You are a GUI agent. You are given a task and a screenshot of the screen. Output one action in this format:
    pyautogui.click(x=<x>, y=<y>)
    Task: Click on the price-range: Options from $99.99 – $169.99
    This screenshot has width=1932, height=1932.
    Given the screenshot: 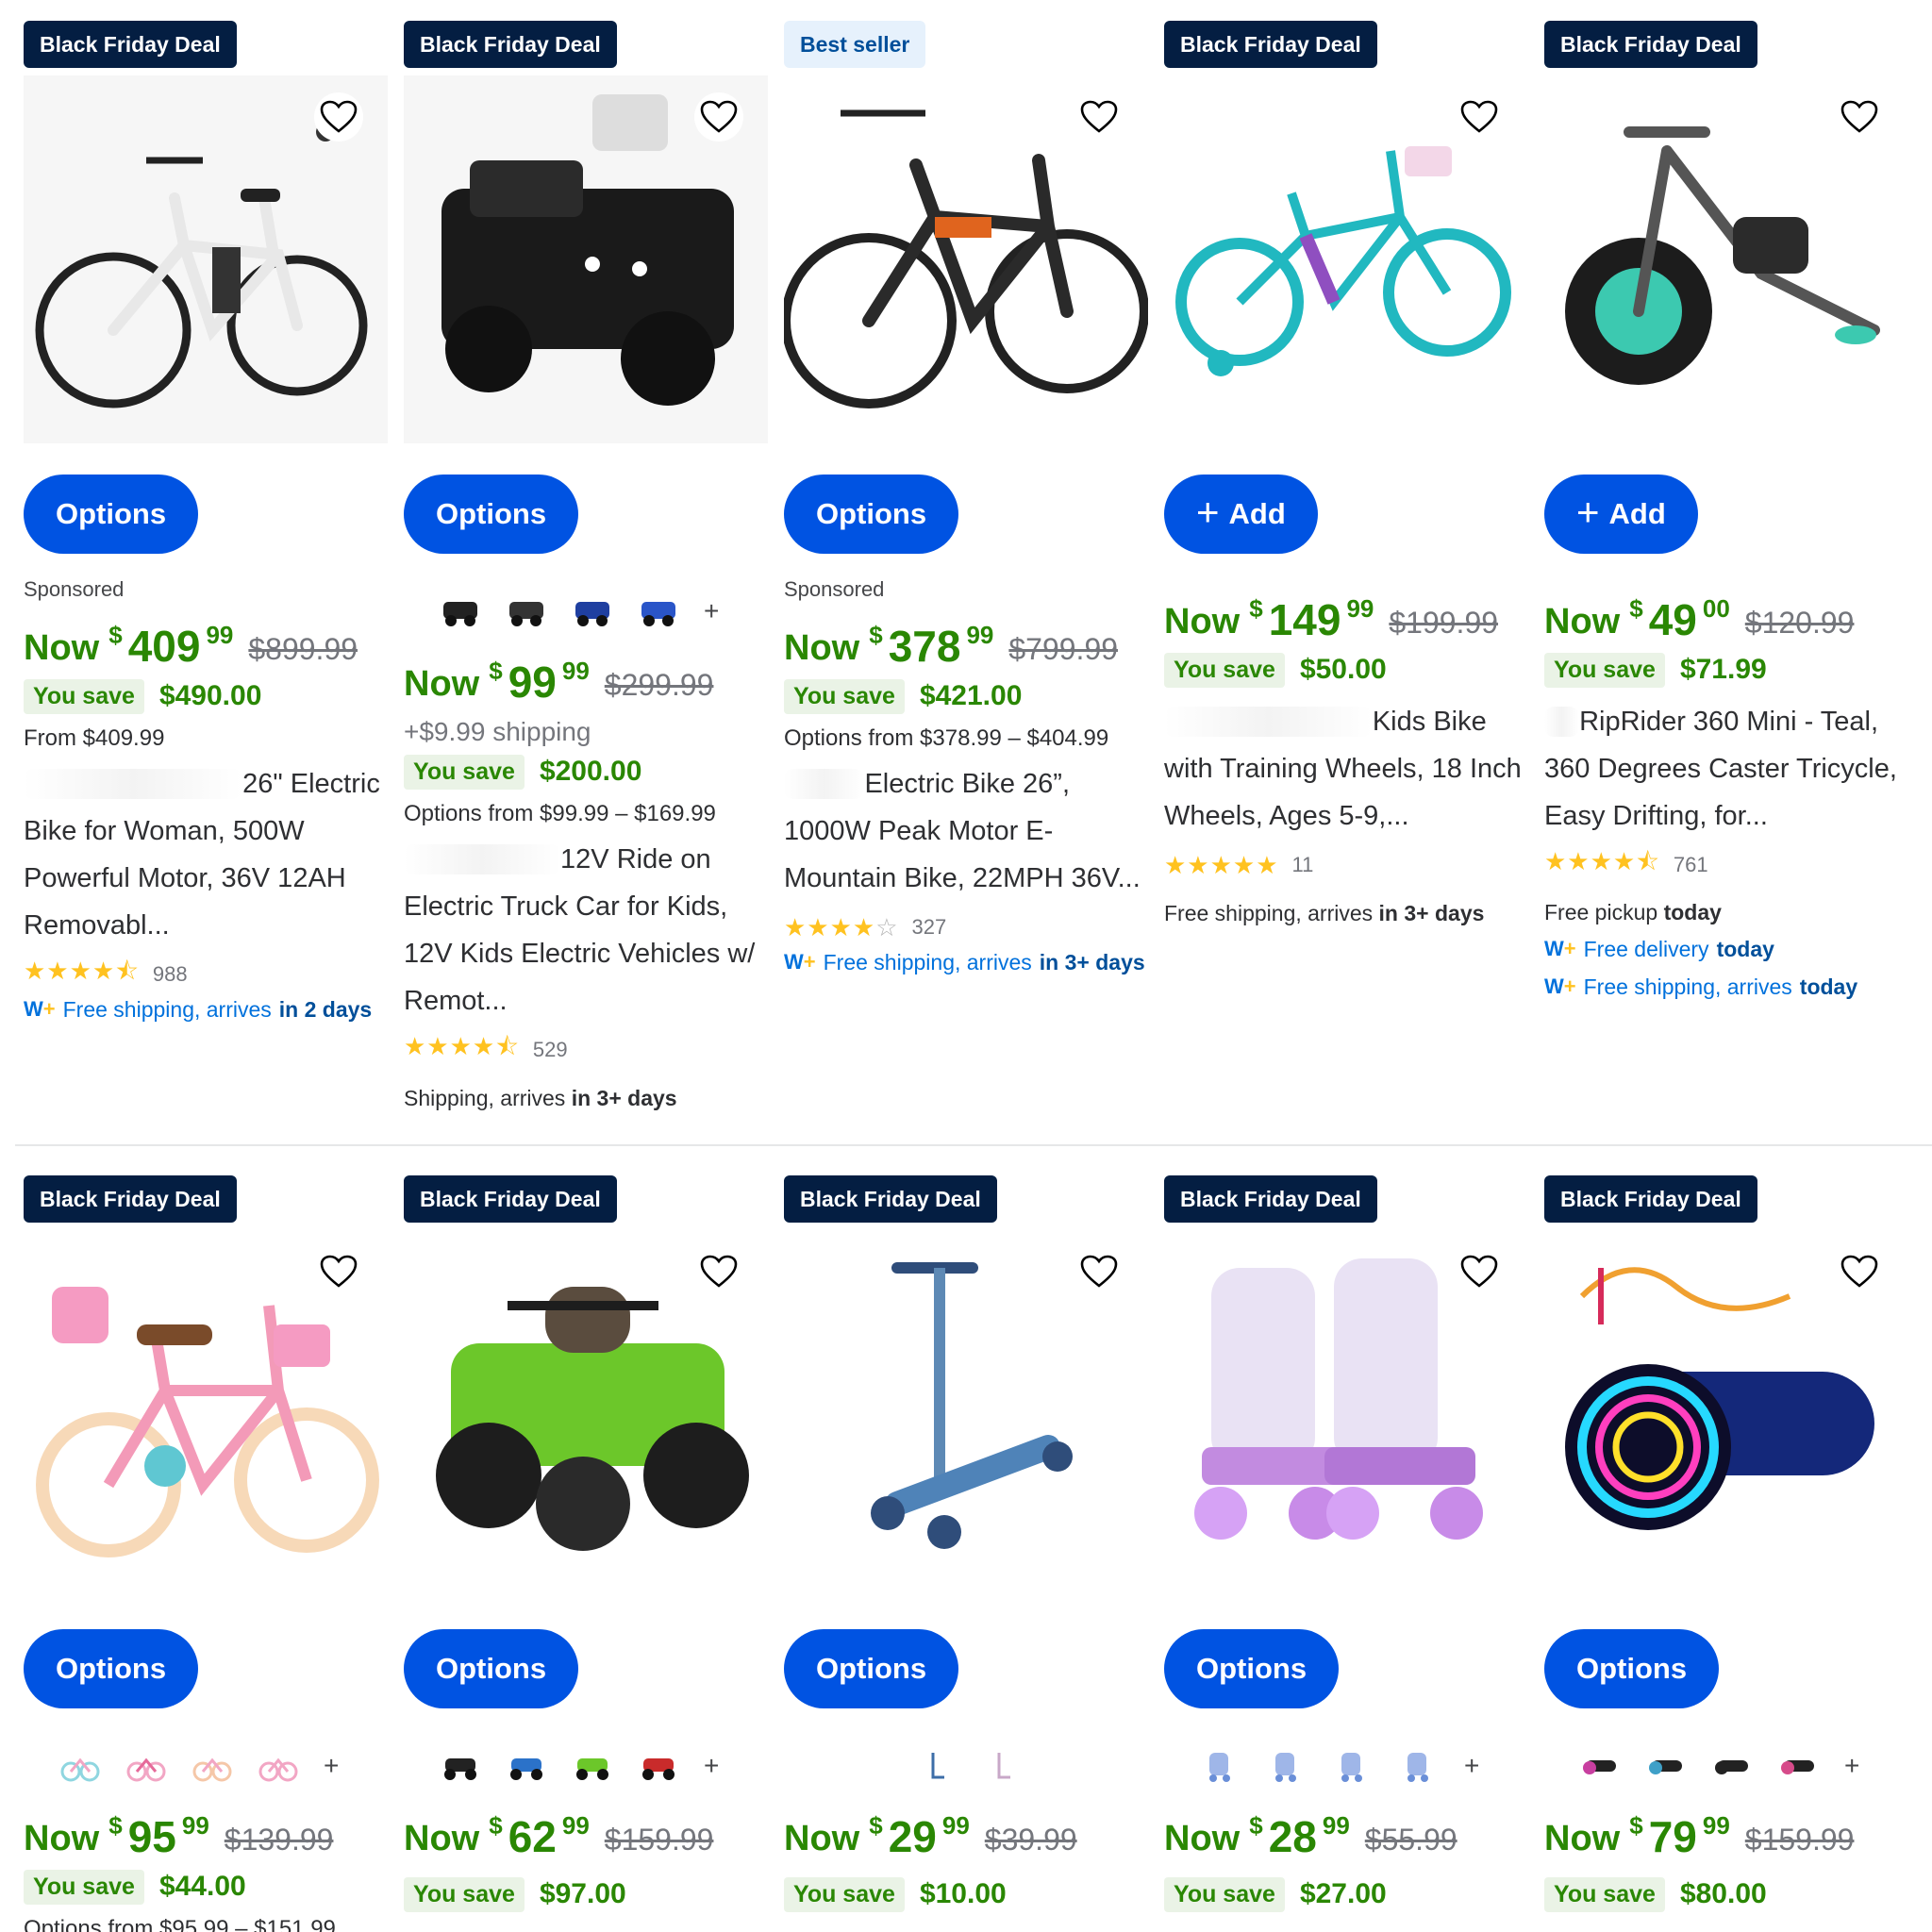 What is the action you would take?
    pyautogui.click(x=560, y=813)
    